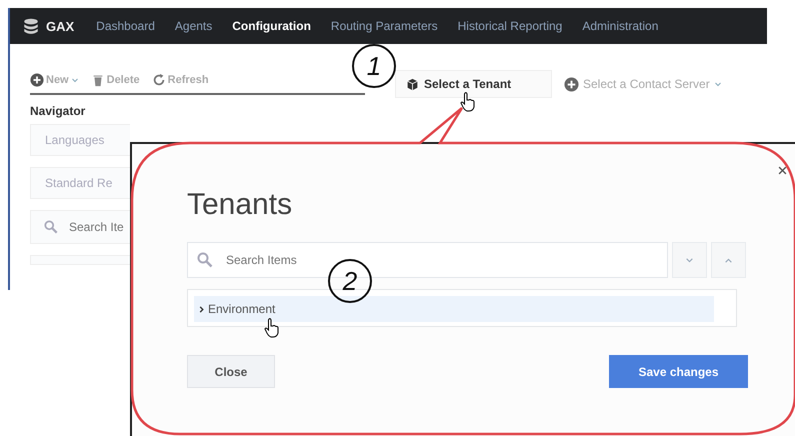 The image size is (795, 436). Describe the element at coordinates (468, 102) in the screenshot. I see `hand-cursor-icon` at that location.